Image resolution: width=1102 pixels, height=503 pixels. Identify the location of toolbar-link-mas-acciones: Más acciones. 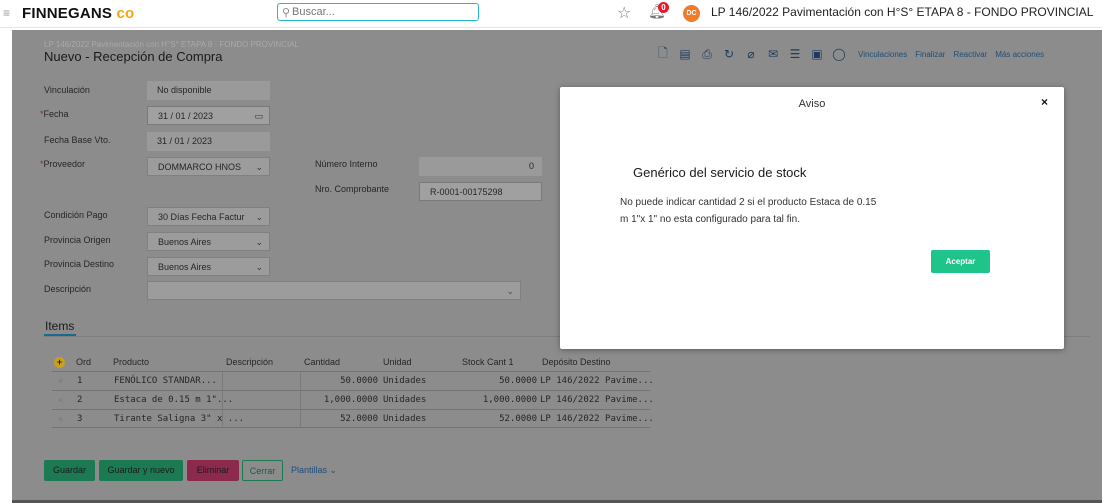
(1019, 54).